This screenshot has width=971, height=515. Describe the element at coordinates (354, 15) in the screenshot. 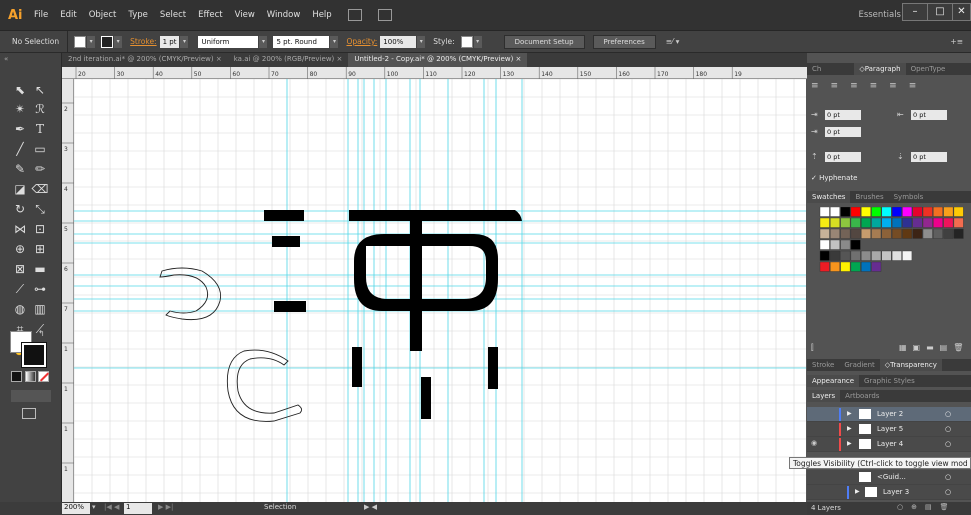

I see `bridge-icon` at that location.